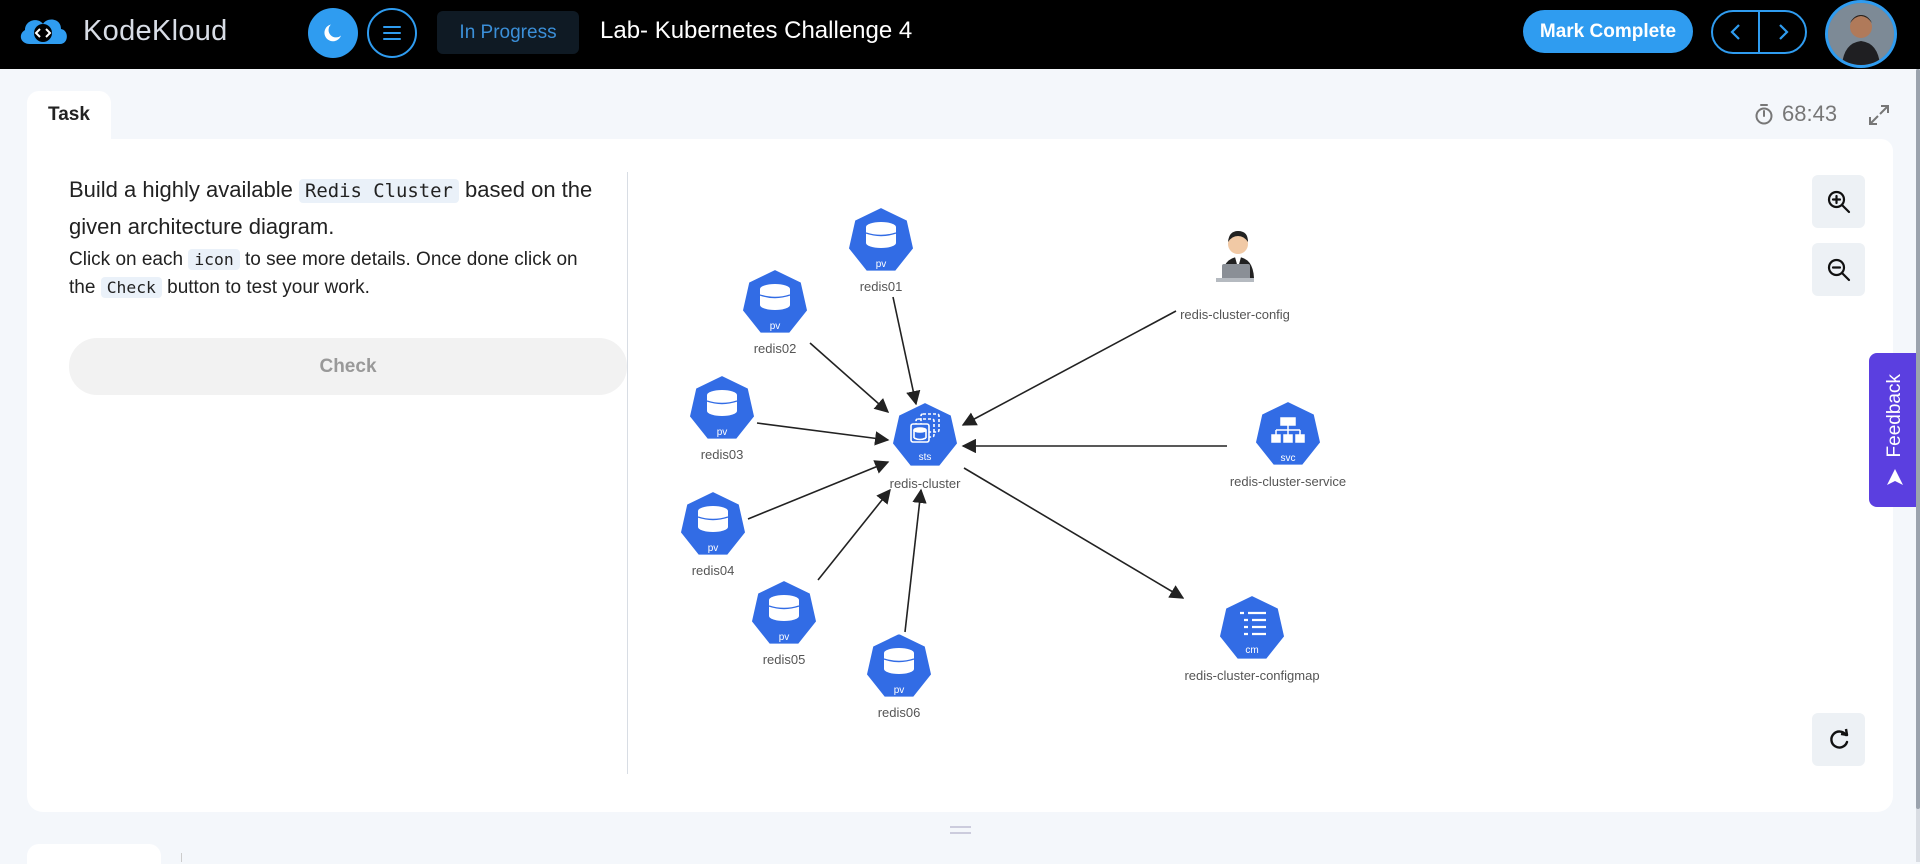 The image size is (1920, 864). Describe the element at coordinates (1764, 114) in the screenshot. I see `stopwatch-icon` at that location.